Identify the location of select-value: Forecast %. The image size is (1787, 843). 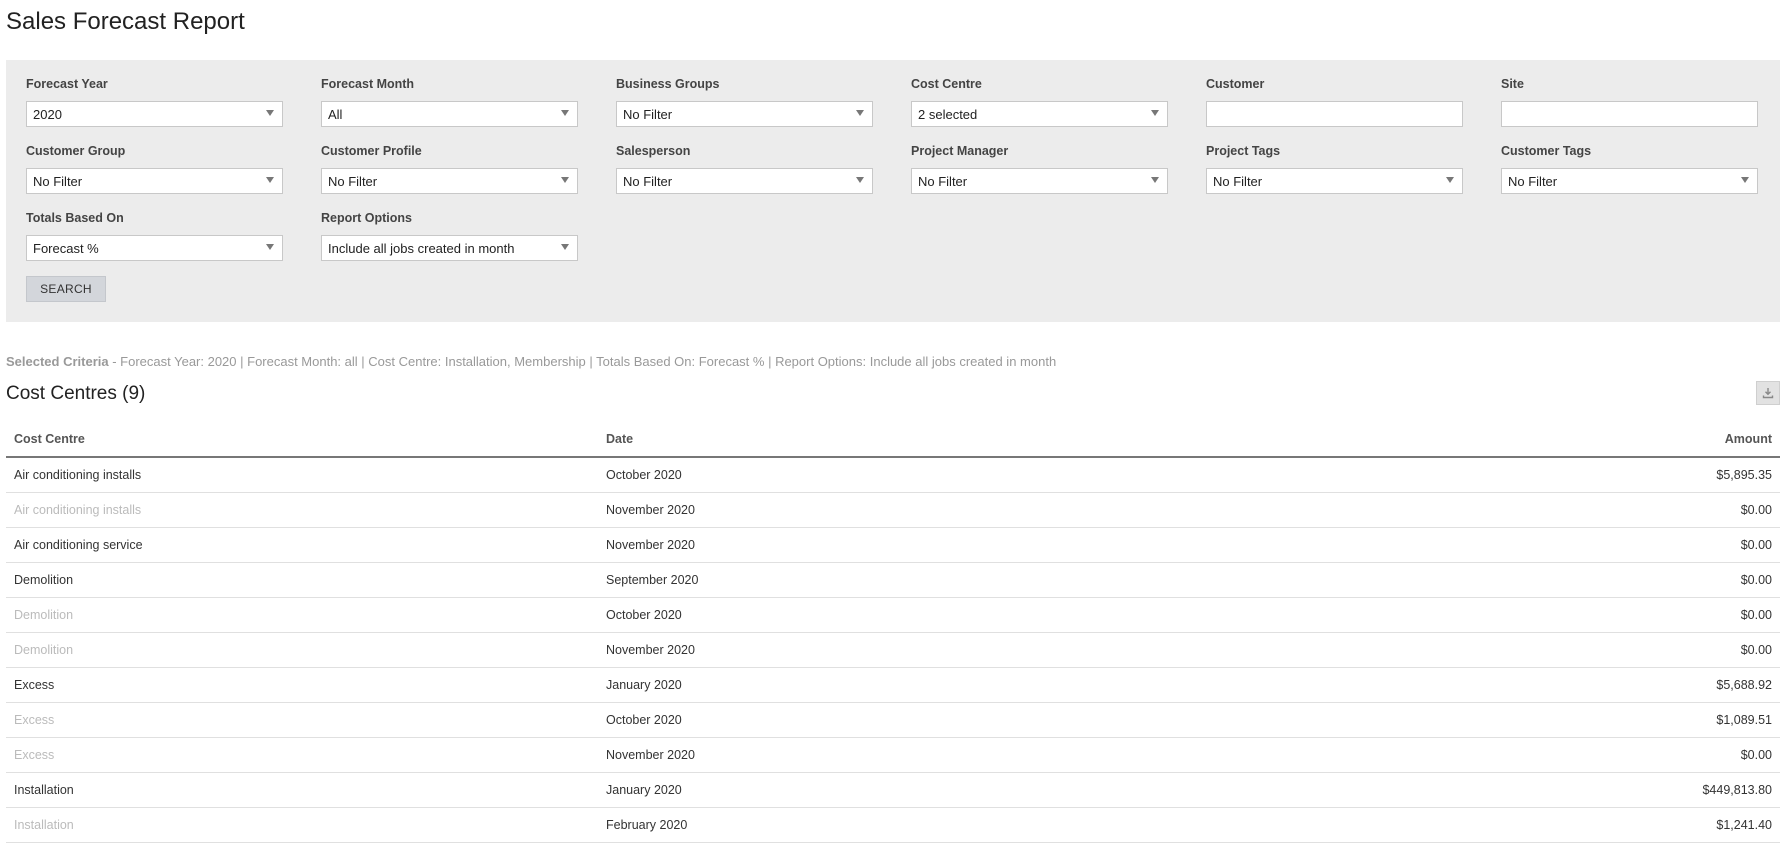
(66, 248).